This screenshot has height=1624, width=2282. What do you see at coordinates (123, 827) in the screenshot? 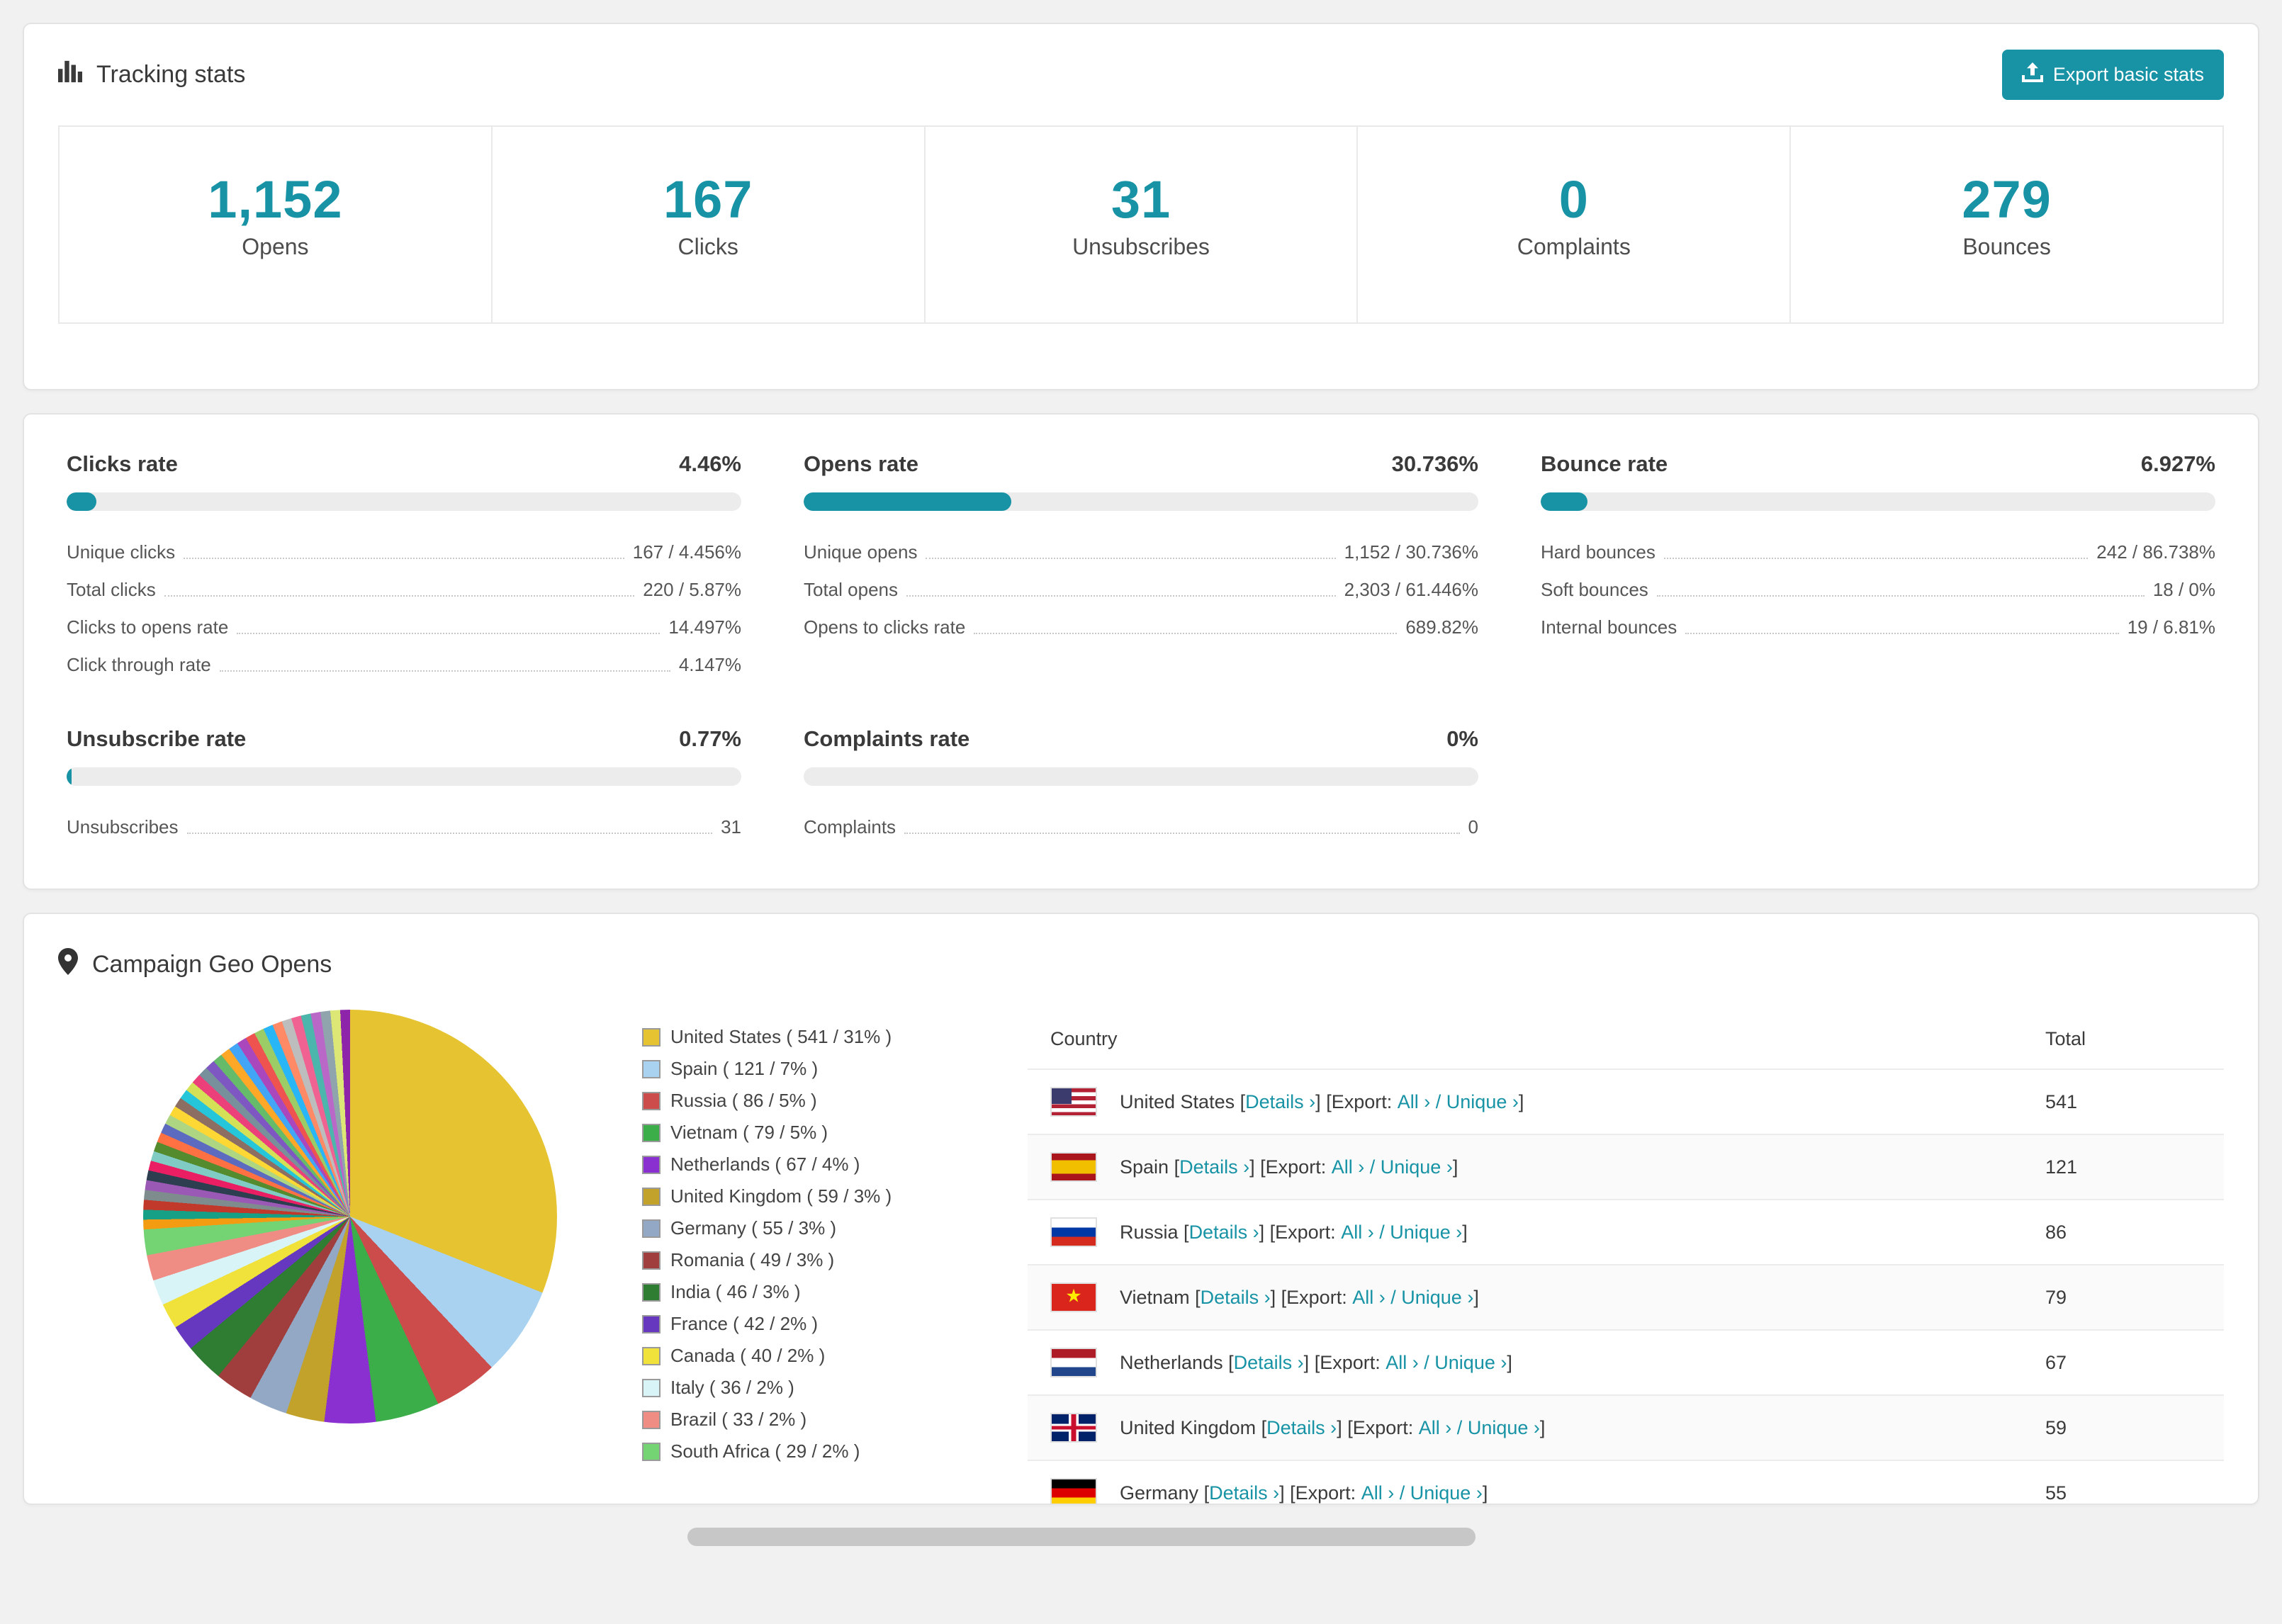
I see `stat-label: Unsubscribes` at bounding box center [123, 827].